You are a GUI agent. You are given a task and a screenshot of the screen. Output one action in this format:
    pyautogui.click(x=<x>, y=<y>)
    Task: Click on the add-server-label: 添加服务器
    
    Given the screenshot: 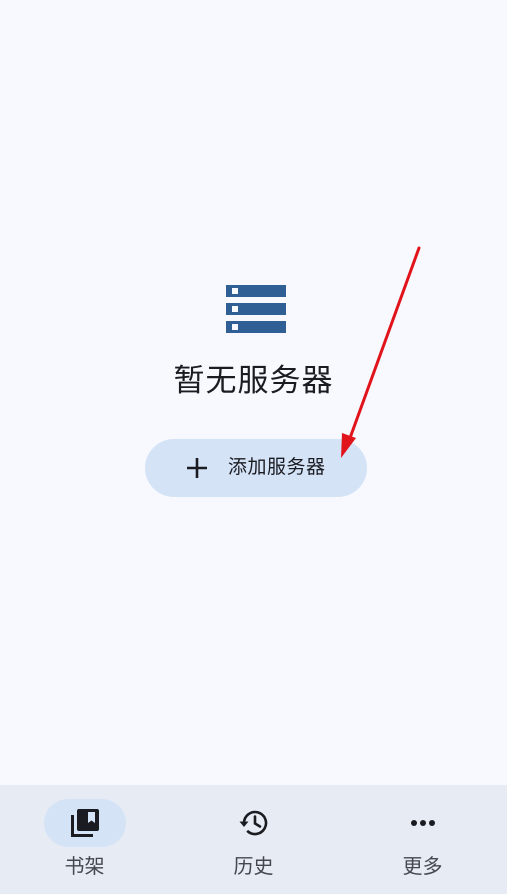 What is the action you would take?
    pyautogui.click(x=277, y=467)
    